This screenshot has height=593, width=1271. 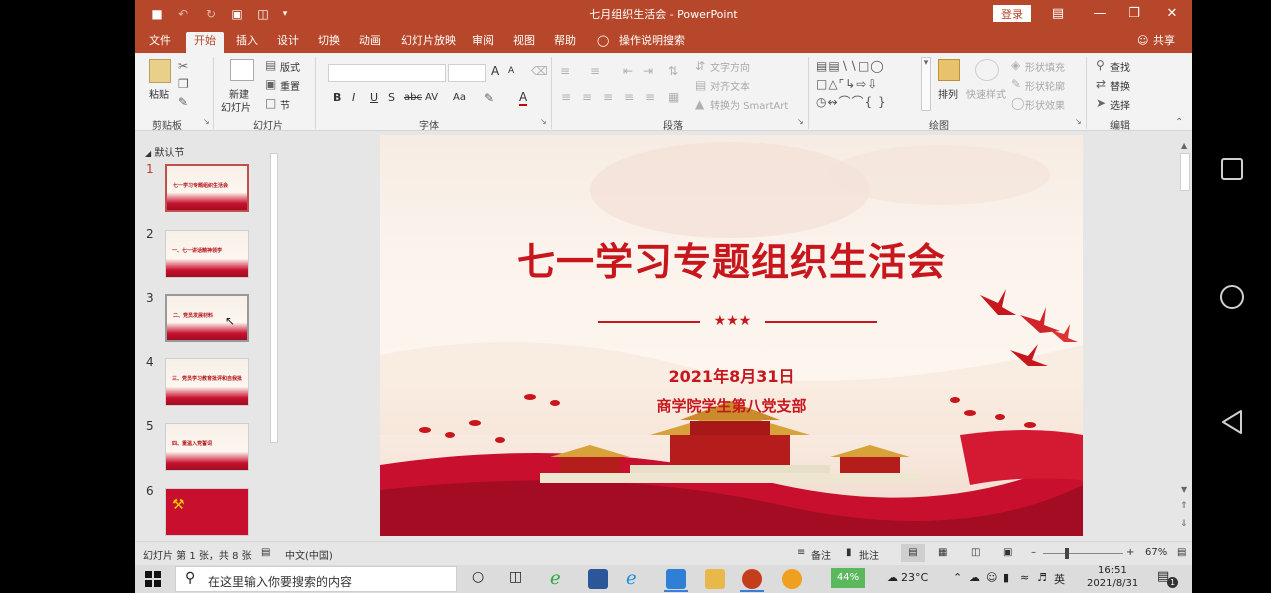 What do you see at coordinates (1184, 524) in the screenshot?
I see `next-slide-icon: ⇓` at bounding box center [1184, 524].